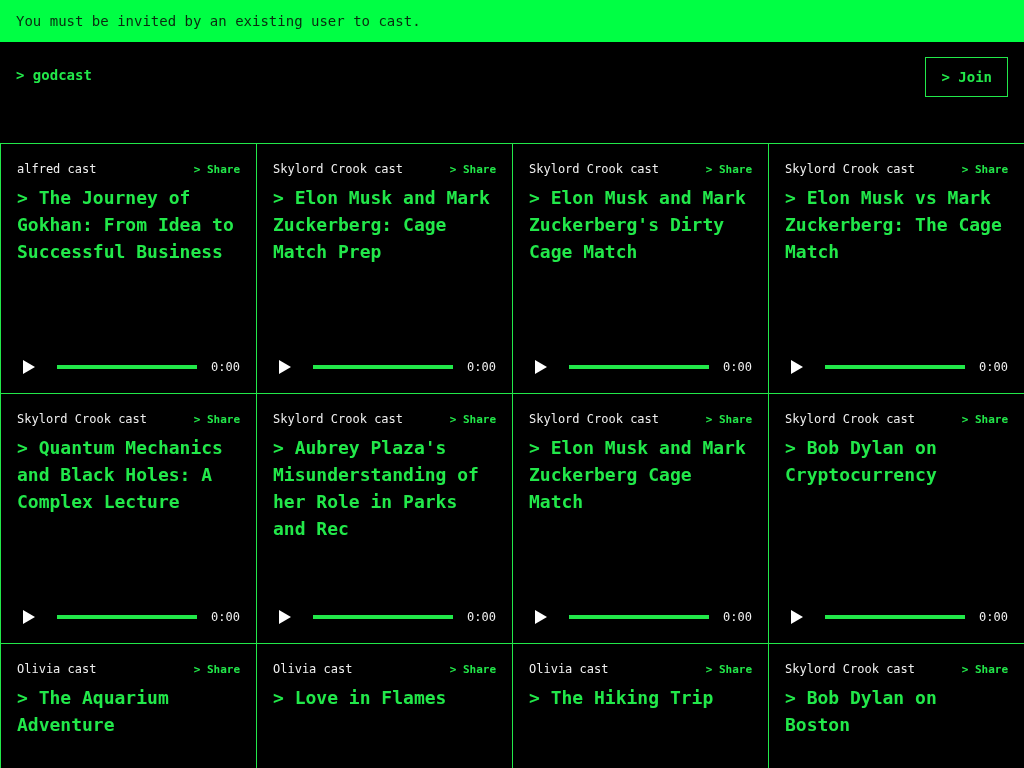  I want to click on cast-title: > The Journey of Gokhan: From Idea to Successful Business, so click(128, 224).